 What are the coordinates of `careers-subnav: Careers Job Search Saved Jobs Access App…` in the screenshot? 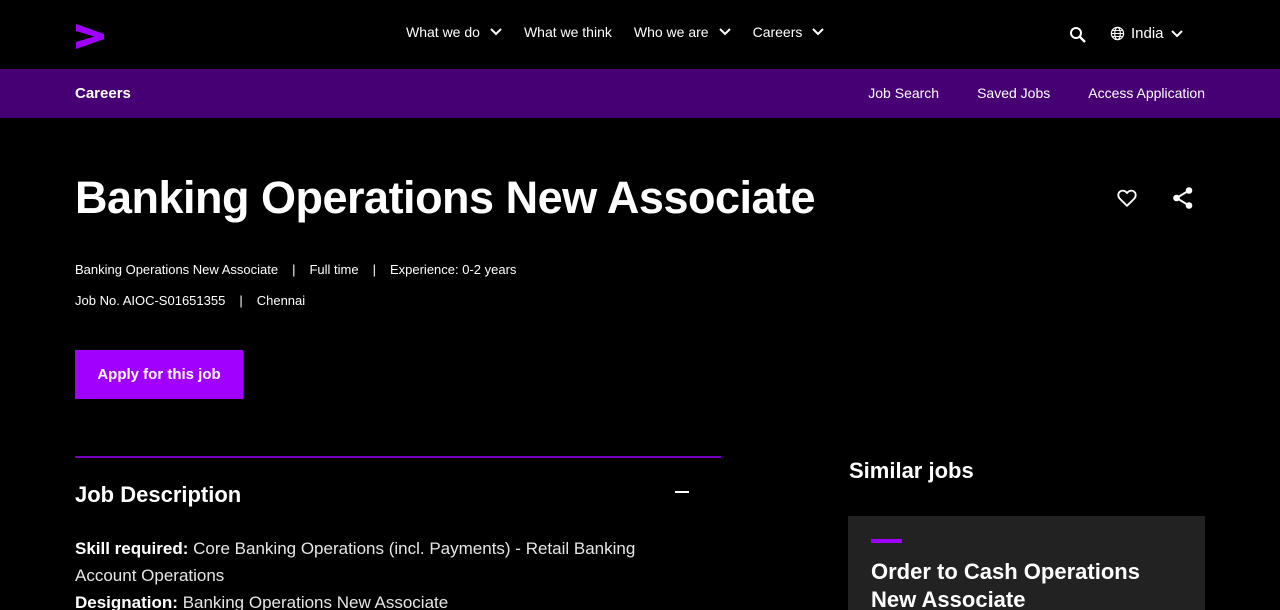 It's located at (640, 93).